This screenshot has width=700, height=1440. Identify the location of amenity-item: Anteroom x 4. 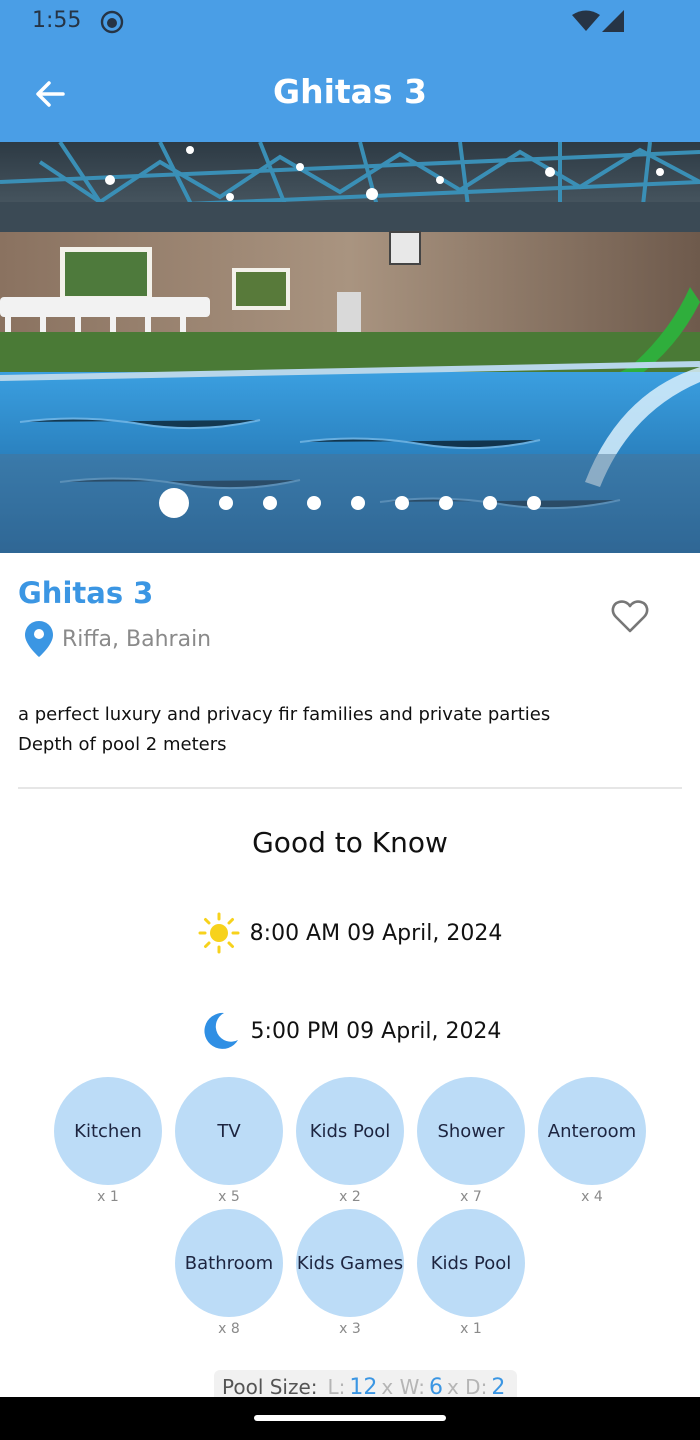
(592, 1141).